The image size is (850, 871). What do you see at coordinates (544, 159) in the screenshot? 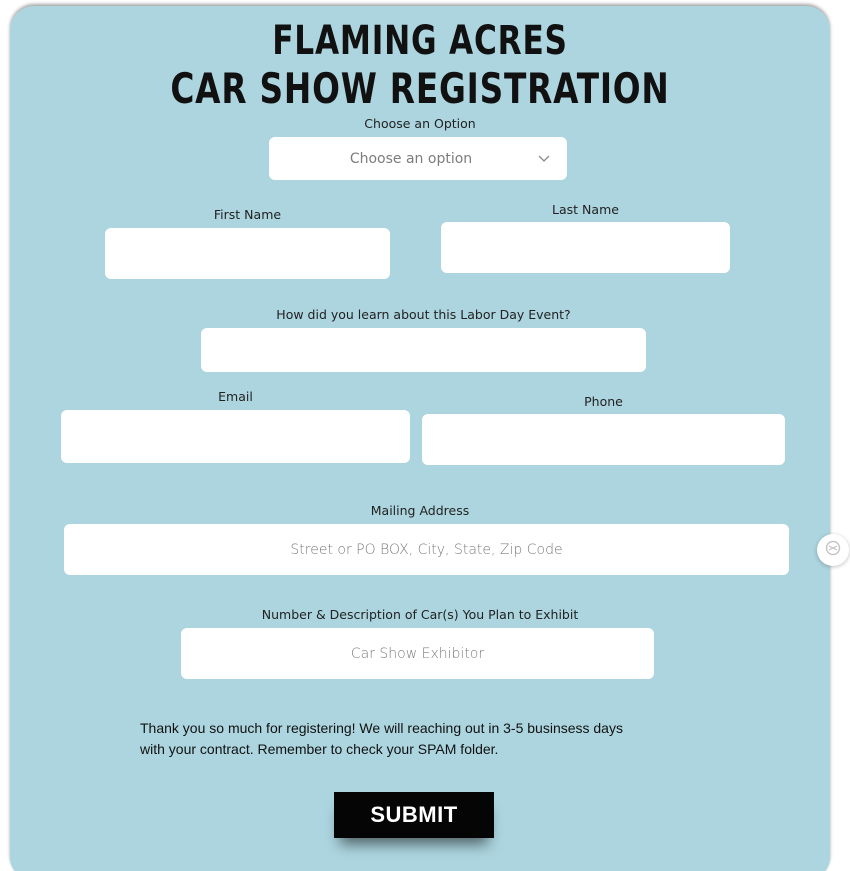
I see `chevron-down-icon` at bounding box center [544, 159].